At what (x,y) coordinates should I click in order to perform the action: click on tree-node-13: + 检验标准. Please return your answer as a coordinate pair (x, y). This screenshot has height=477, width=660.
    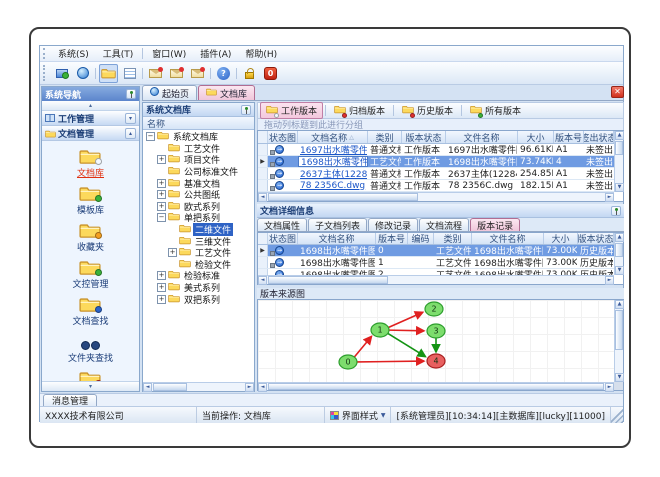
    Looking at the image, I should click on (198, 276).